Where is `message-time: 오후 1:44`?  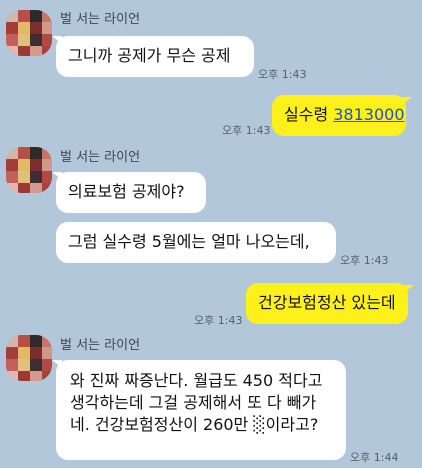
message-time: 오후 1:44 is located at coordinates (374, 457).